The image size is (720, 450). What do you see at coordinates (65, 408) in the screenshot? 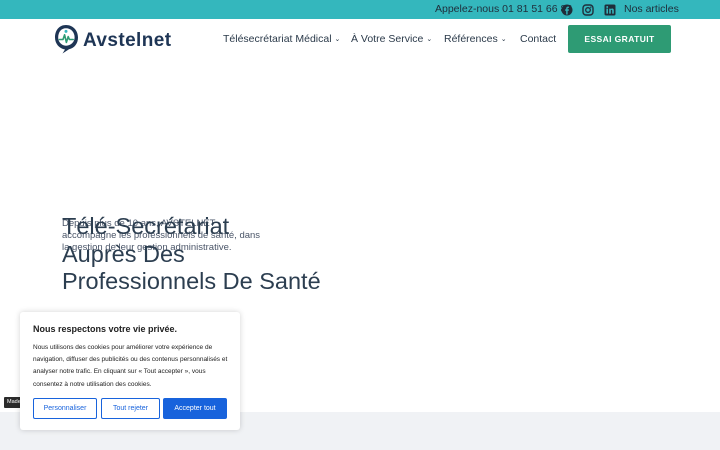
I see `customize-button: Personnaliser` at bounding box center [65, 408].